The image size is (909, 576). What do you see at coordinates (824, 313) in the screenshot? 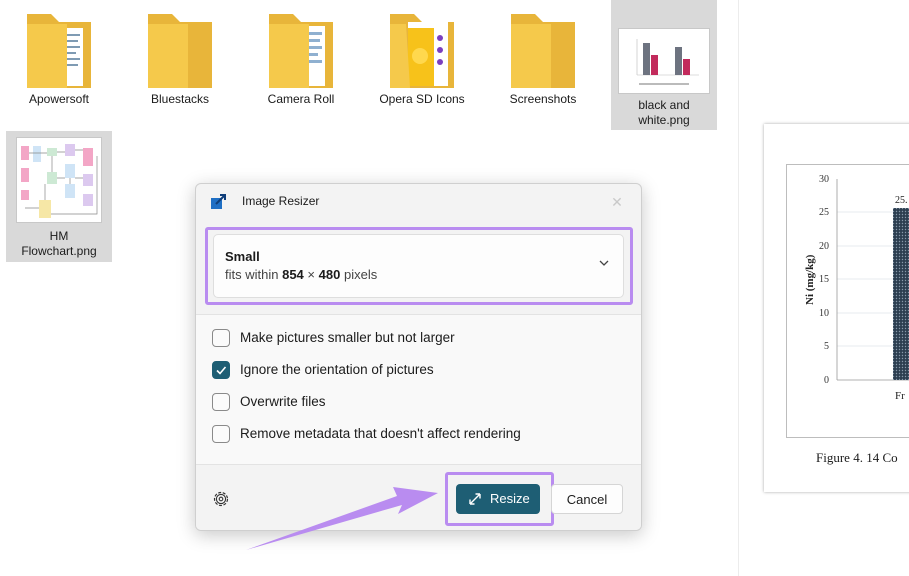
I see `y-tick-label: 10` at bounding box center [824, 313].